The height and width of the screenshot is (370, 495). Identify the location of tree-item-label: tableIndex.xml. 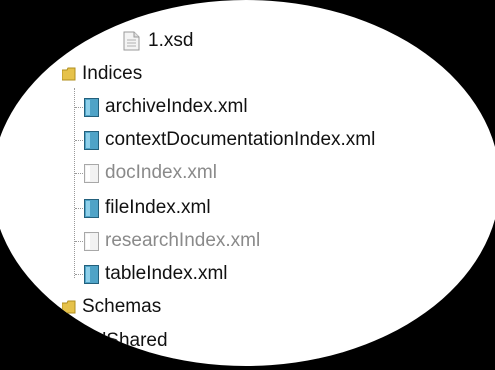
(166, 273).